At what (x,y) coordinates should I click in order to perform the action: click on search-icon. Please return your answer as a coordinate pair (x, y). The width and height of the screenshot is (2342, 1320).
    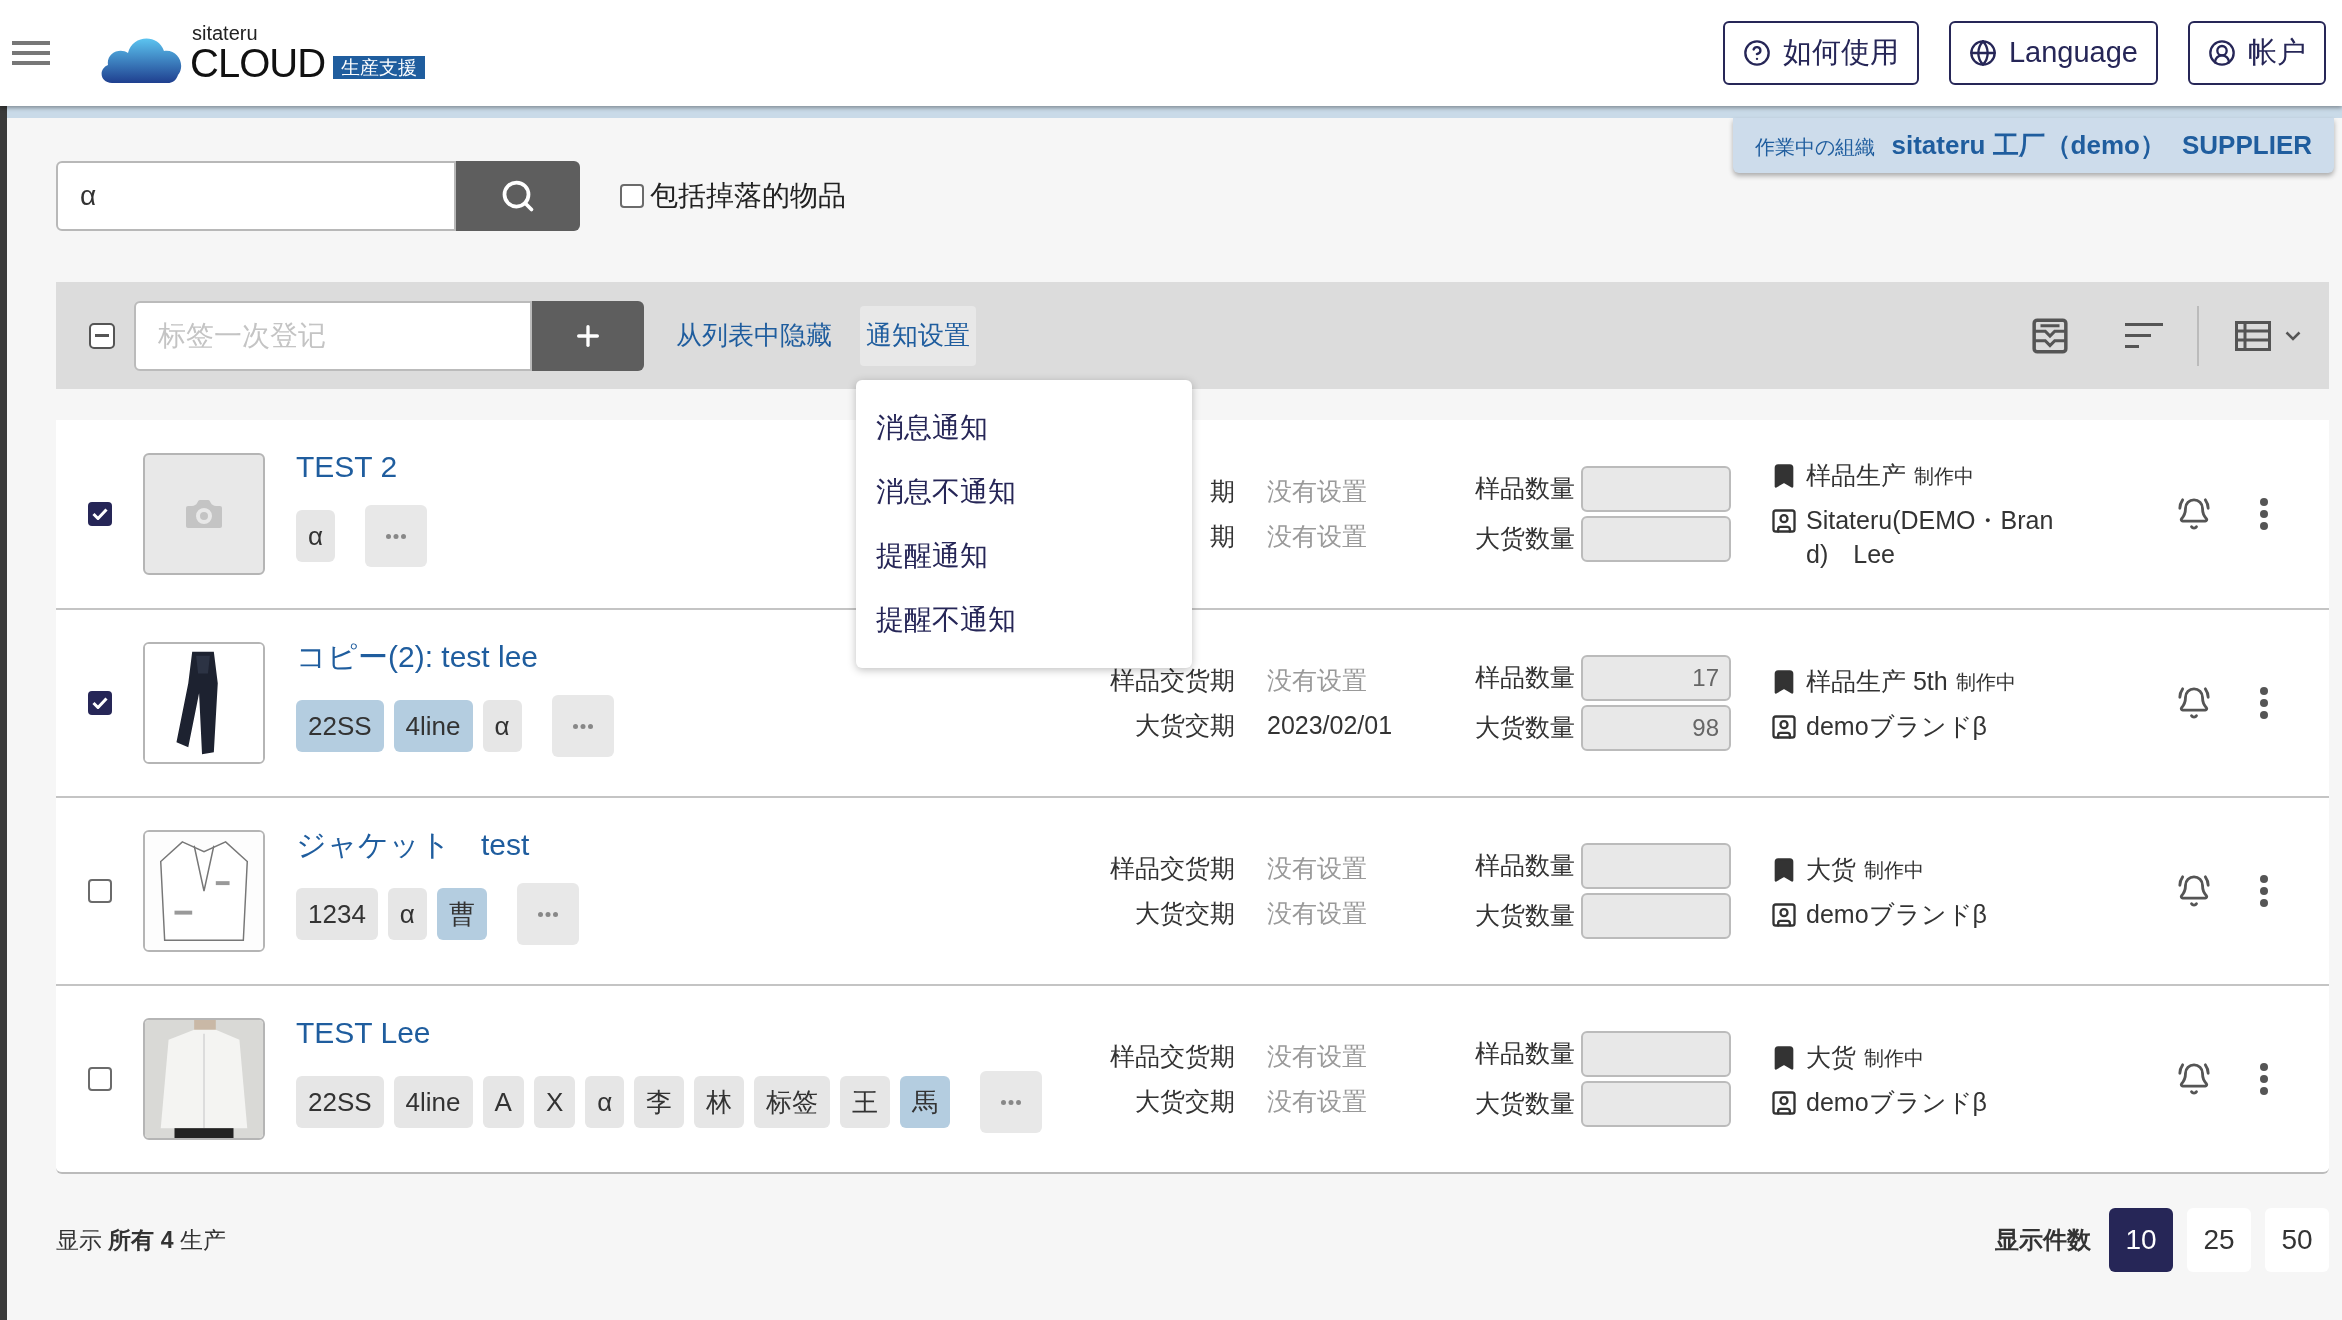
    Looking at the image, I should click on (518, 196).